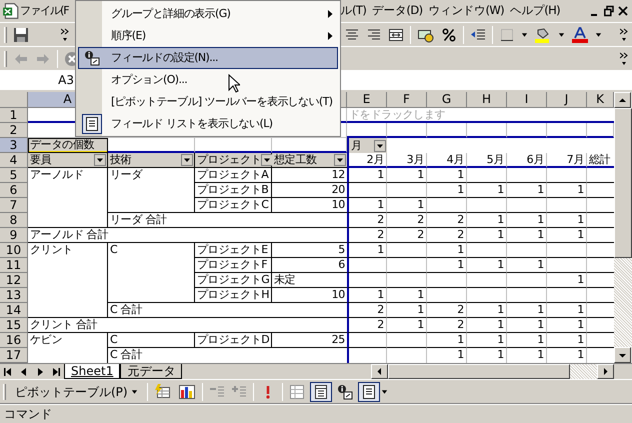 This screenshot has height=423, width=632. I want to click on field-button: 要員, so click(68, 160).